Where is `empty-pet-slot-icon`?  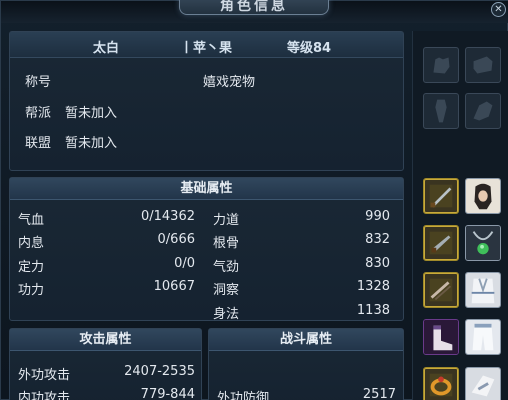 empty-pet-slot-icon is located at coordinates (483, 111).